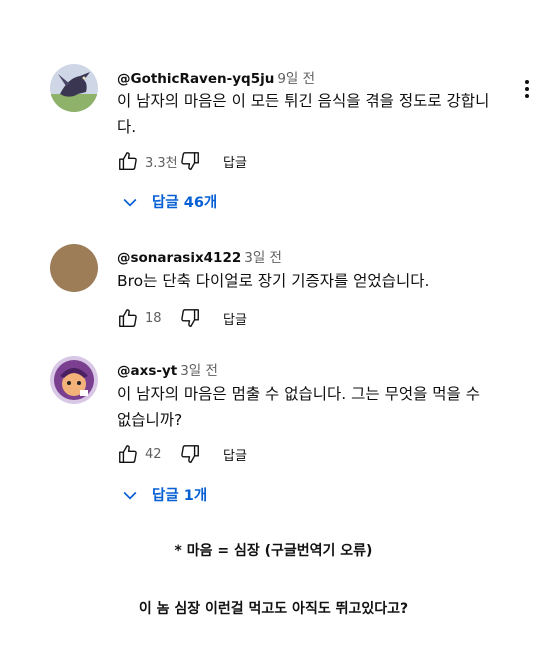 The width and height of the screenshot is (547, 668). Describe the element at coordinates (161, 163) in the screenshot. I see `like-count: 3.3천` at that location.